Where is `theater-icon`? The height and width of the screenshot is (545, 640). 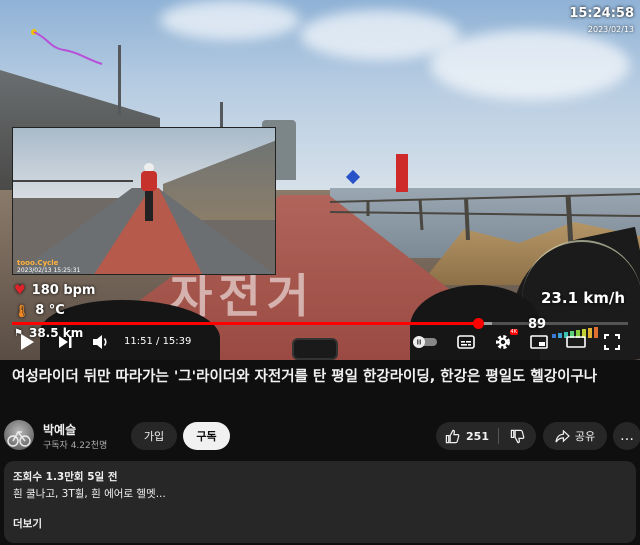 theater-icon is located at coordinates (576, 342).